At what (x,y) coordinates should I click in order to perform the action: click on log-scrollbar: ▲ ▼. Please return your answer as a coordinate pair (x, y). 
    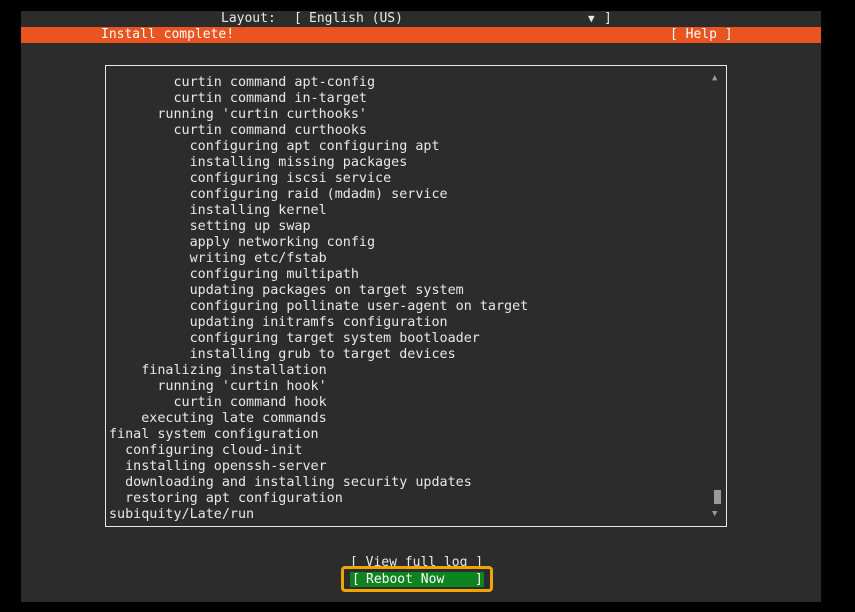
    Looking at the image, I should click on (718, 296).